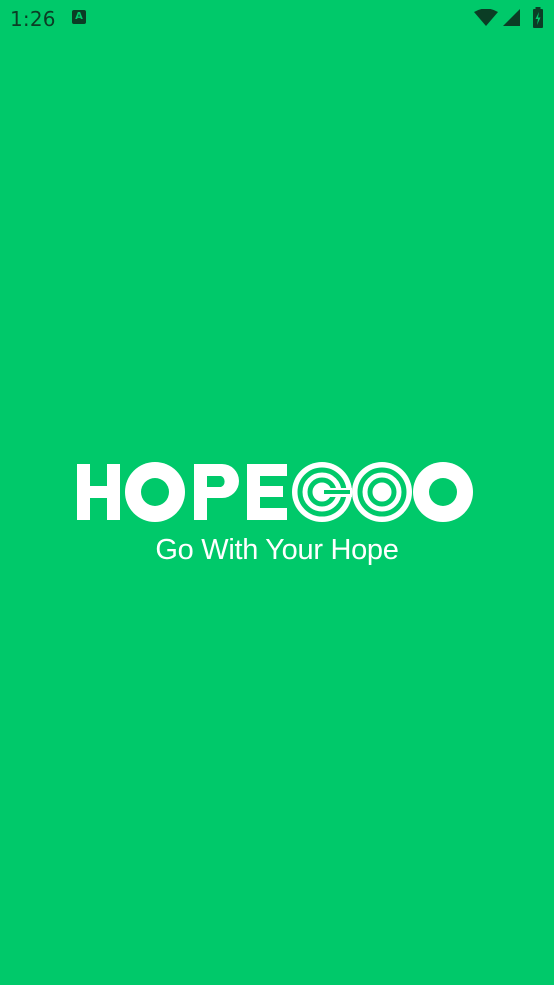 The image size is (554, 985). I want to click on battery-charging-icon, so click(538, 17).